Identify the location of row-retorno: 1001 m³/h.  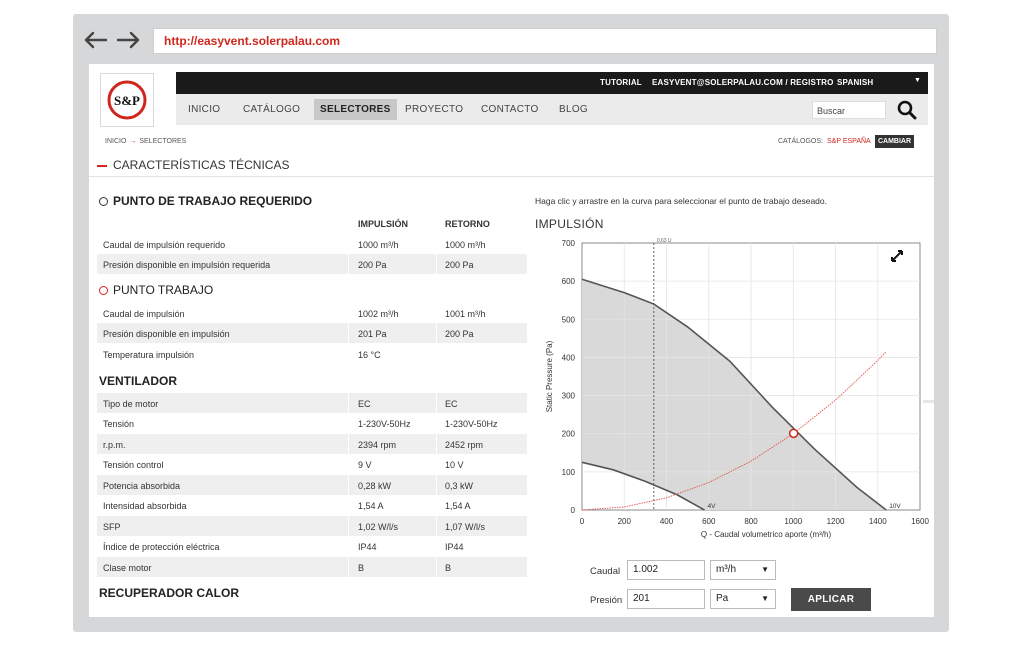
(465, 314).